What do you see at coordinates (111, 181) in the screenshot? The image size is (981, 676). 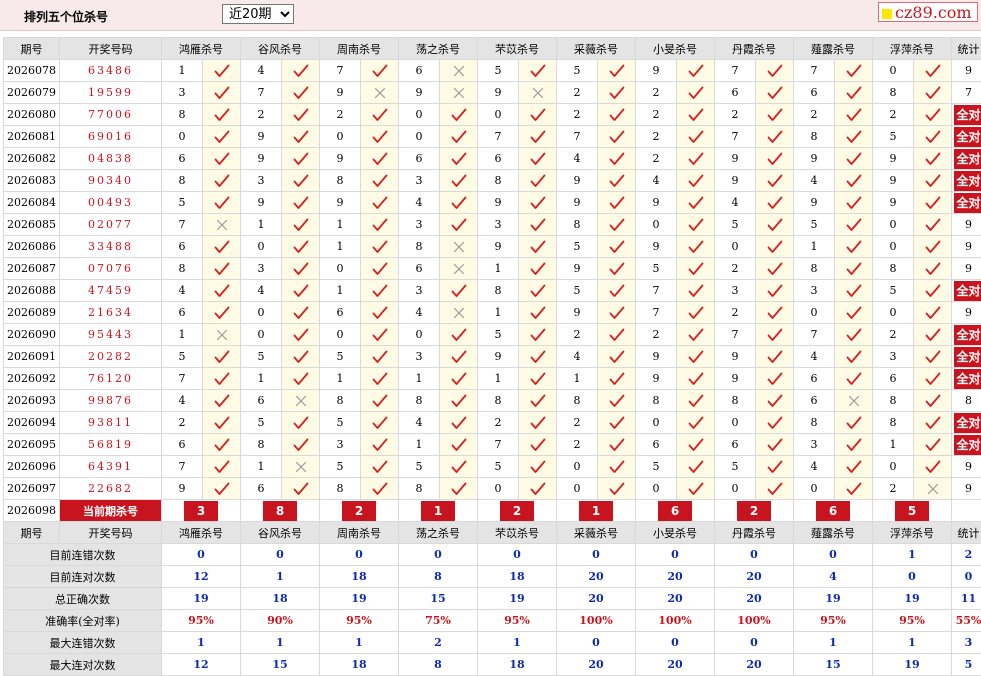 I see `draw-number-cell: 90340` at bounding box center [111, 181].